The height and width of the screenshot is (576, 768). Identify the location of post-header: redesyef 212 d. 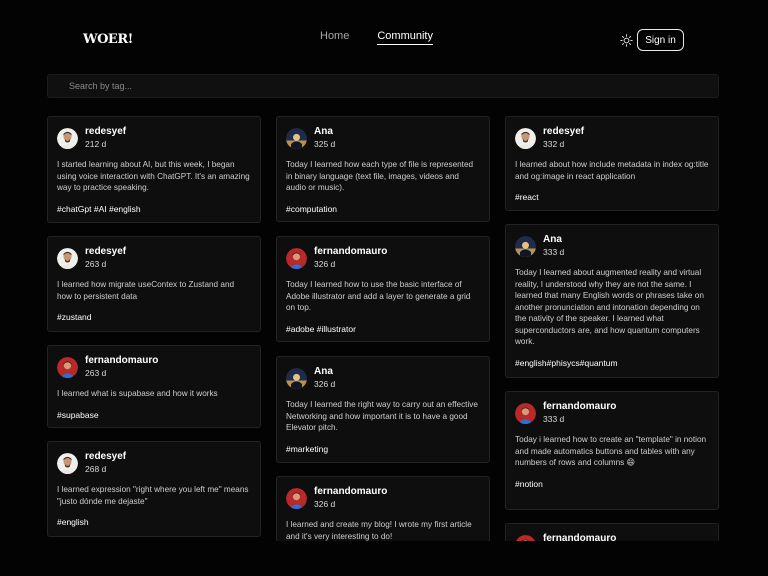
(154, 138).